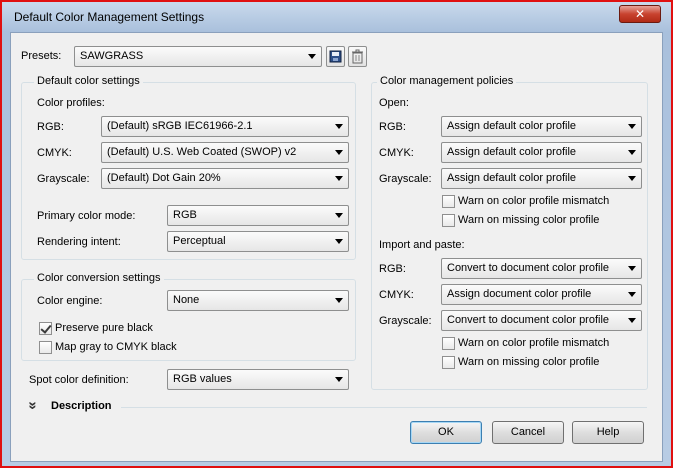  I want to click on import-grayscale-policy-combo: Convert to document color profile, so click(541, 320).